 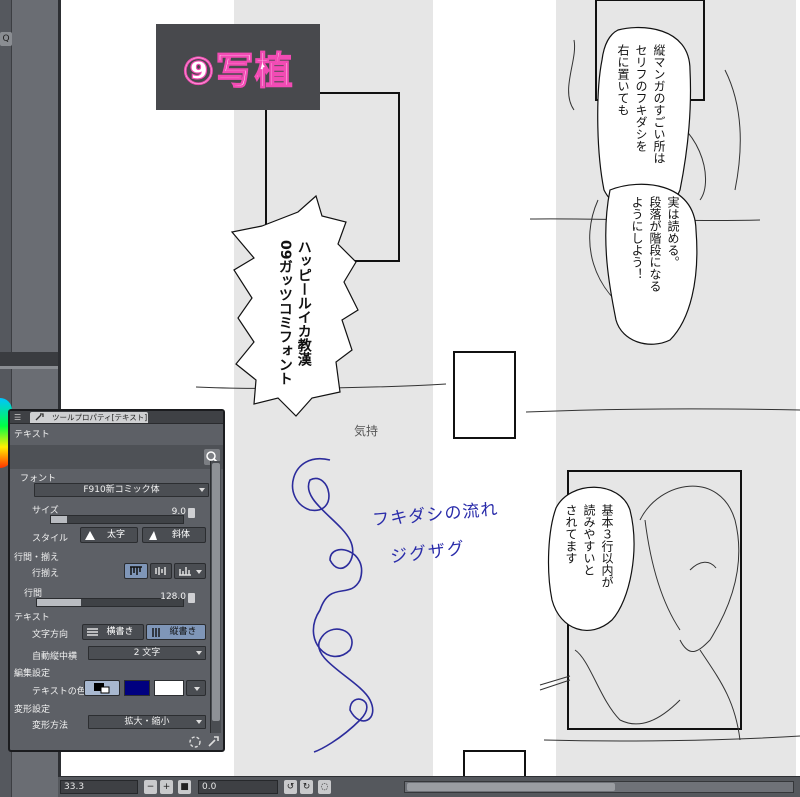 I want to click on bold-button: 太字, so click(x=109, y=535).